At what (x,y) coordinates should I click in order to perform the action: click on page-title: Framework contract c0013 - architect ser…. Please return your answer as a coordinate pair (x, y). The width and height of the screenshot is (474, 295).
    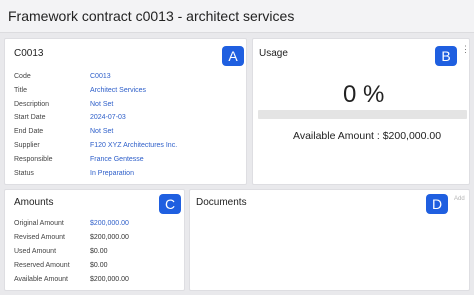
    Looking at the image, I should click on (151, 16).